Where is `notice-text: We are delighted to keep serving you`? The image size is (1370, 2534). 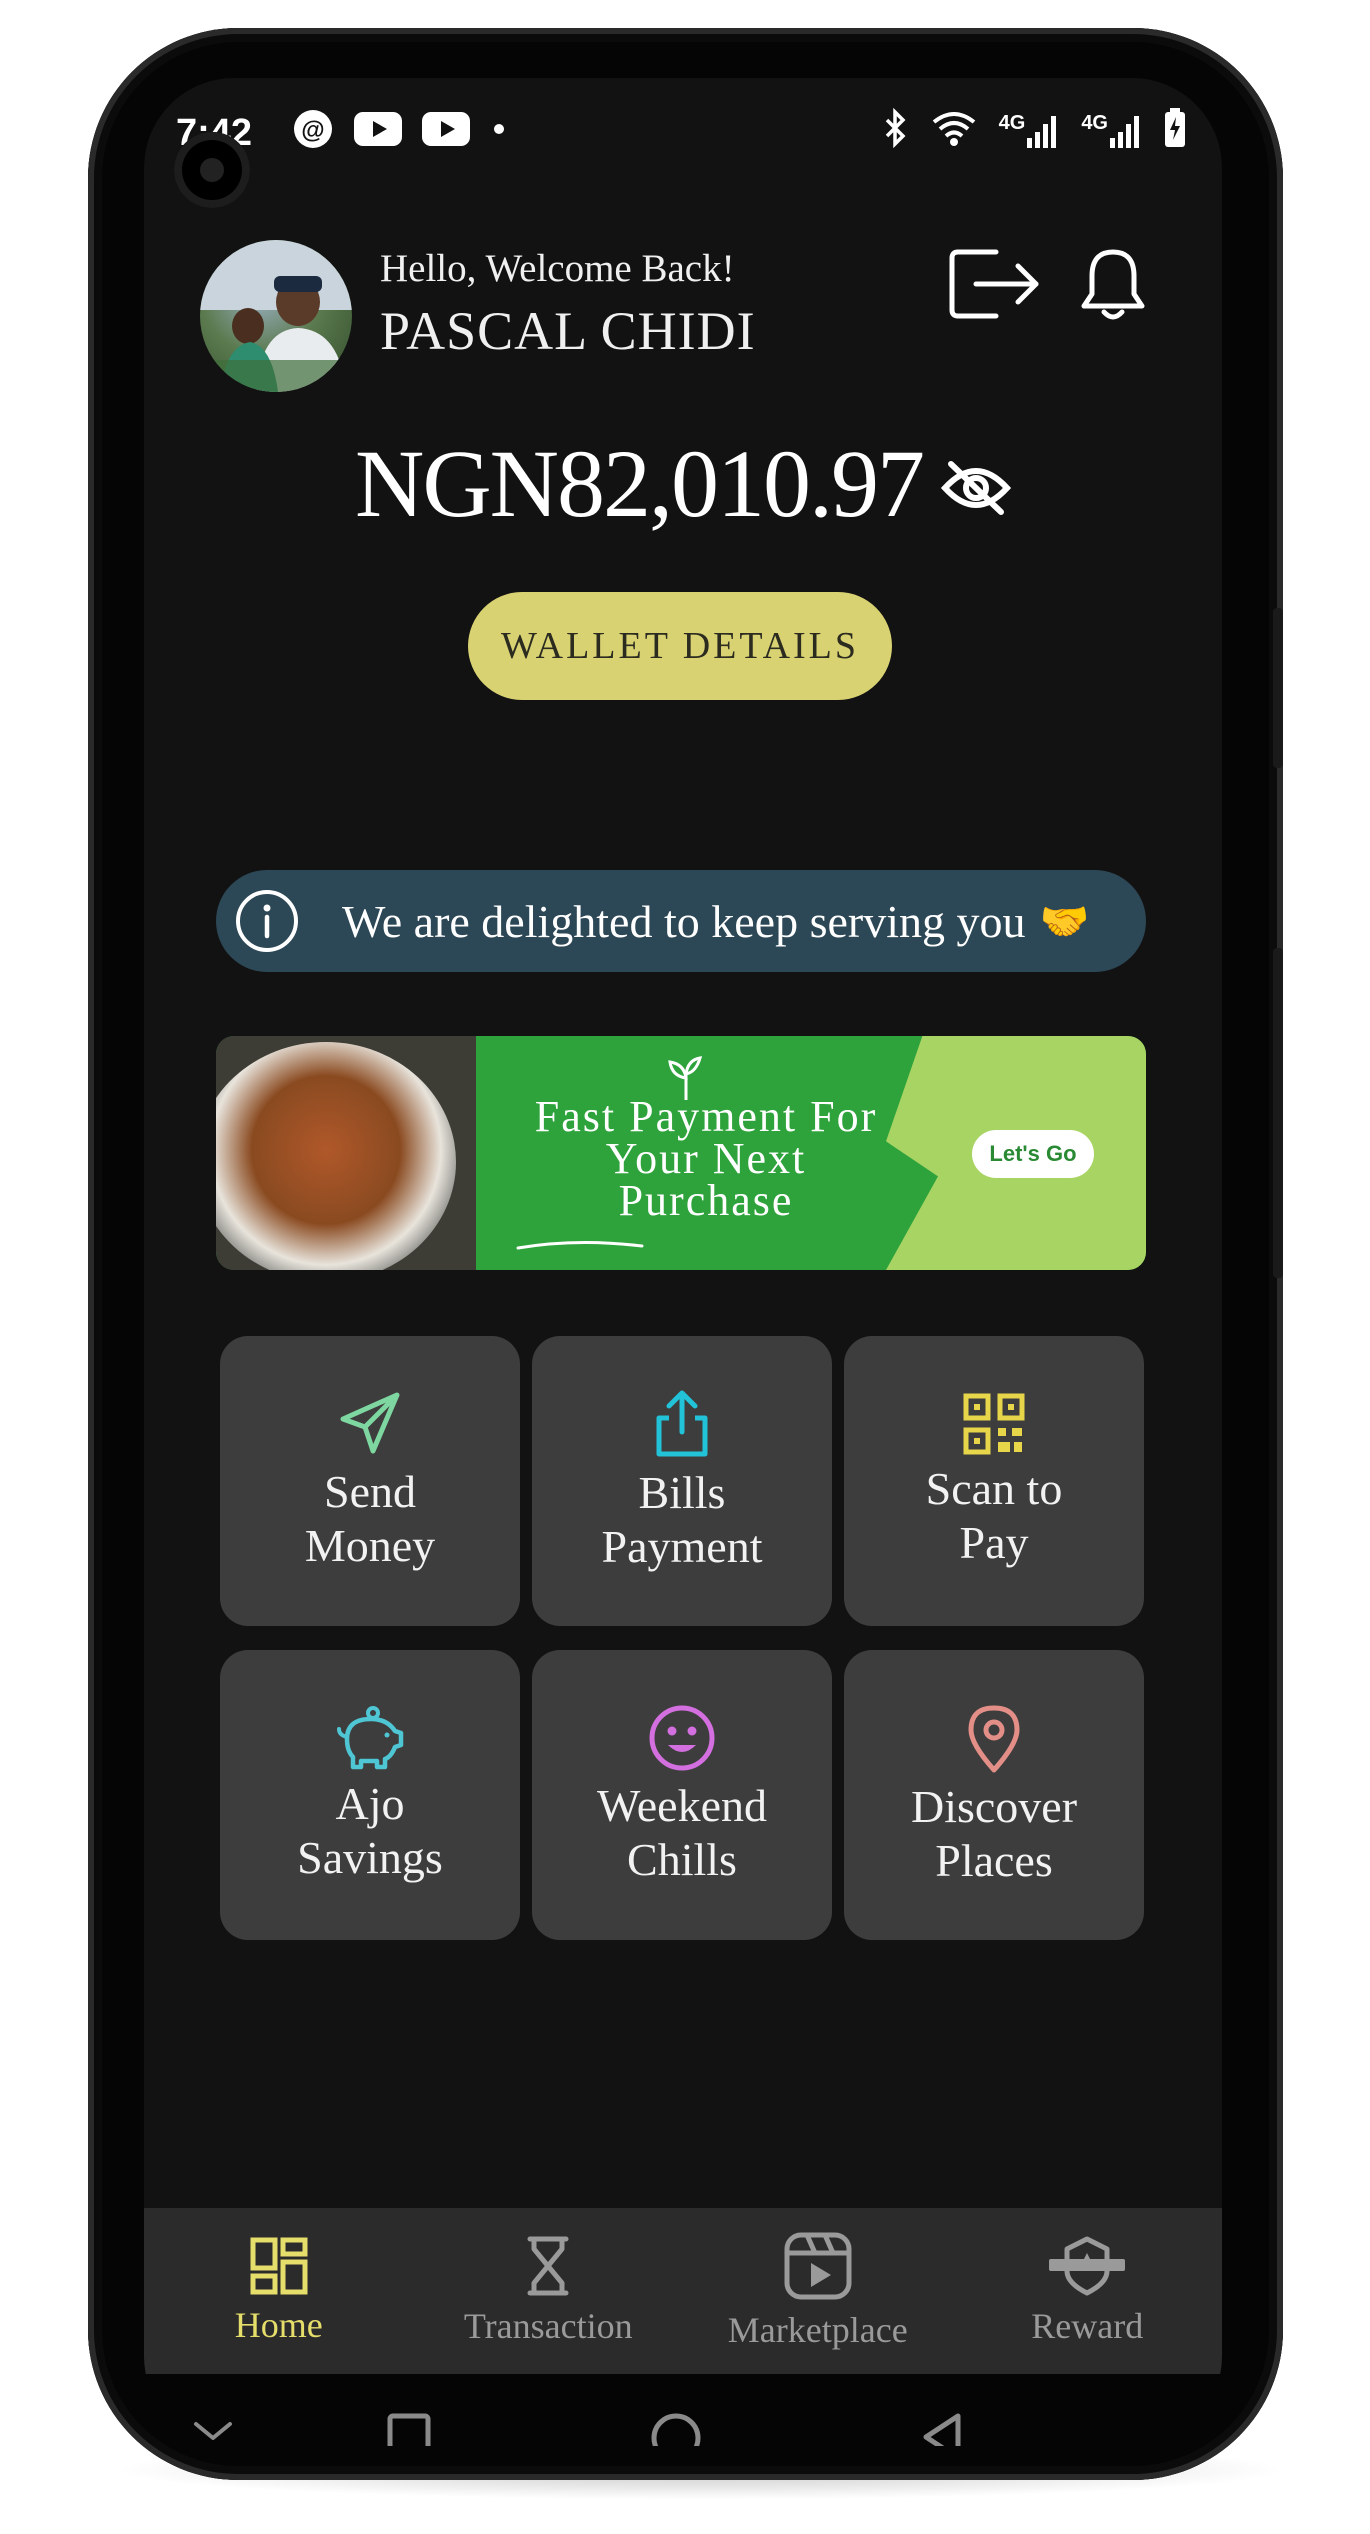 notice-text: We are delighted to keep serving you is located at coordinates (684, 921).